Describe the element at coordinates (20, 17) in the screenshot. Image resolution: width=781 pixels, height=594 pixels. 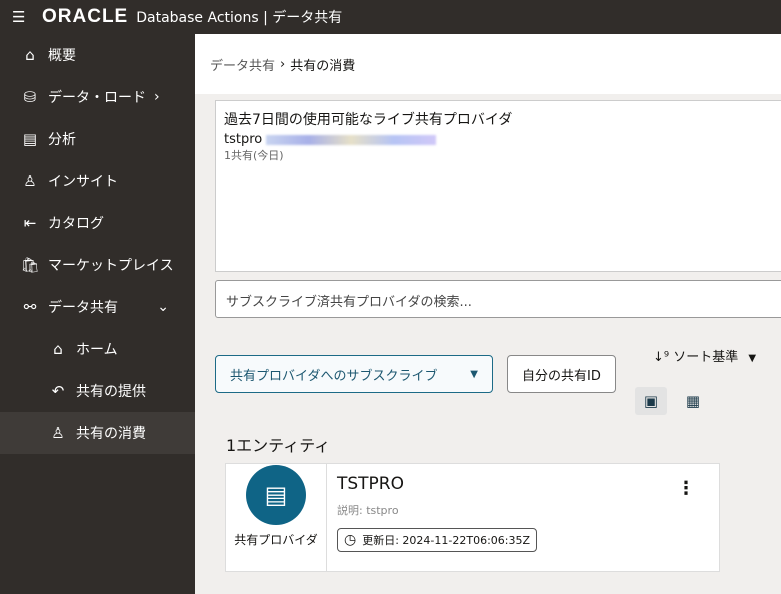
I see `hamburger-menu-icon: ☰` at that location.